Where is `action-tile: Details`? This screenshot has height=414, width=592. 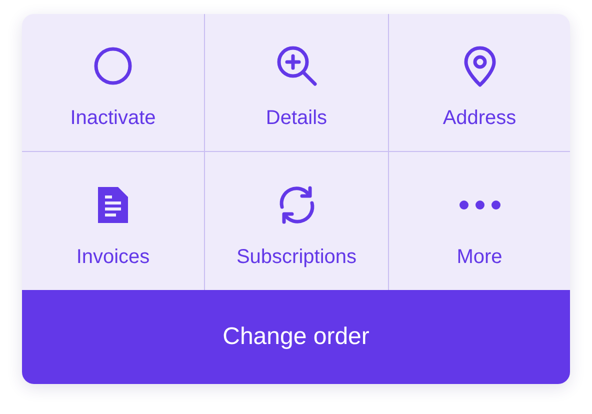 action-tile: Details is located at coordinates (297, 83).